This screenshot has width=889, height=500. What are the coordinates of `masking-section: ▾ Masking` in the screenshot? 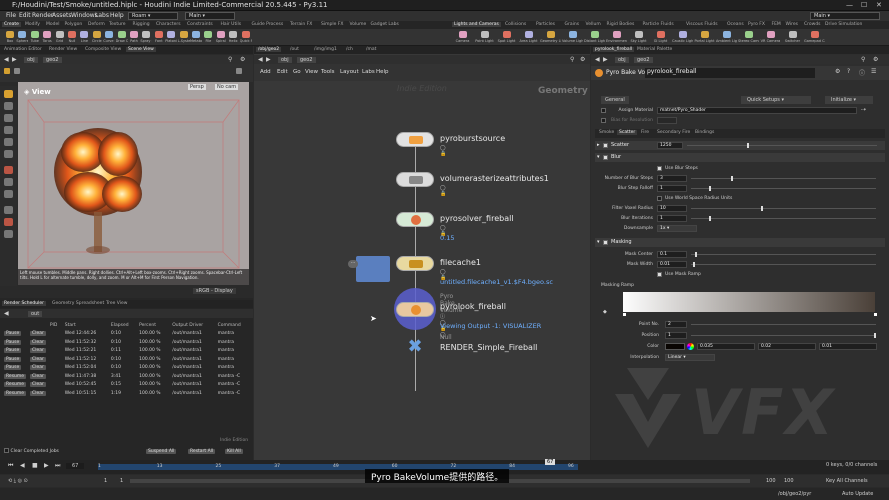 It's located at (740, 242).